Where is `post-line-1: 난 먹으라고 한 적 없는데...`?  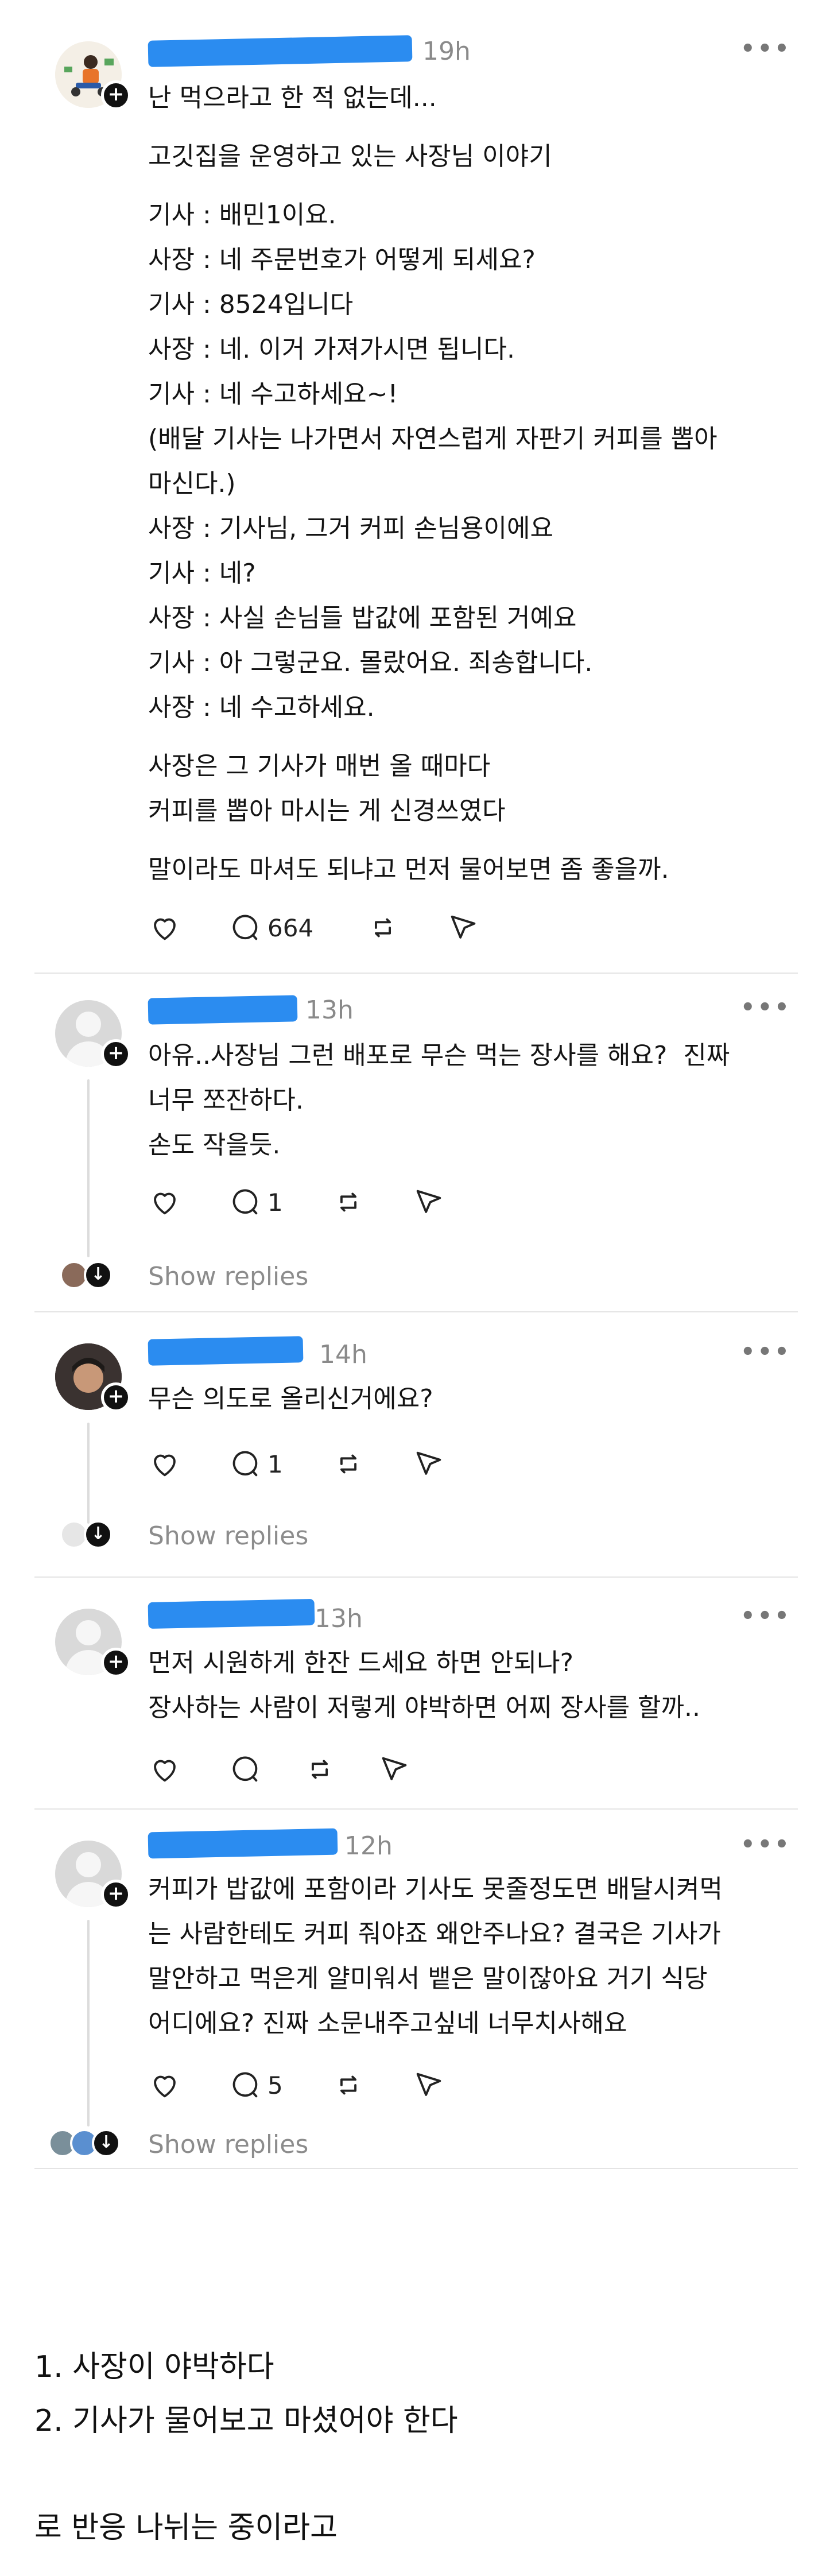
post-line-1: 난 먹으라고 한 적 없는데... is located at coordinates (292, 98).